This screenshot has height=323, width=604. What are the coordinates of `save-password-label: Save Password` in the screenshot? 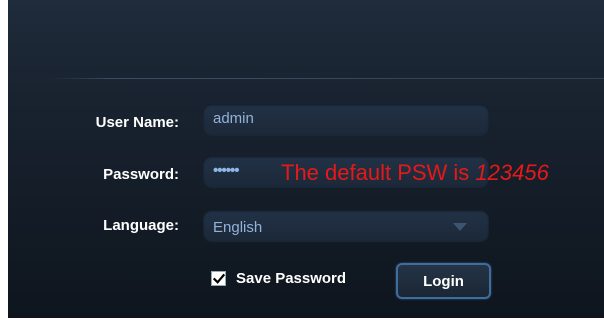 It's located at (291, 278).